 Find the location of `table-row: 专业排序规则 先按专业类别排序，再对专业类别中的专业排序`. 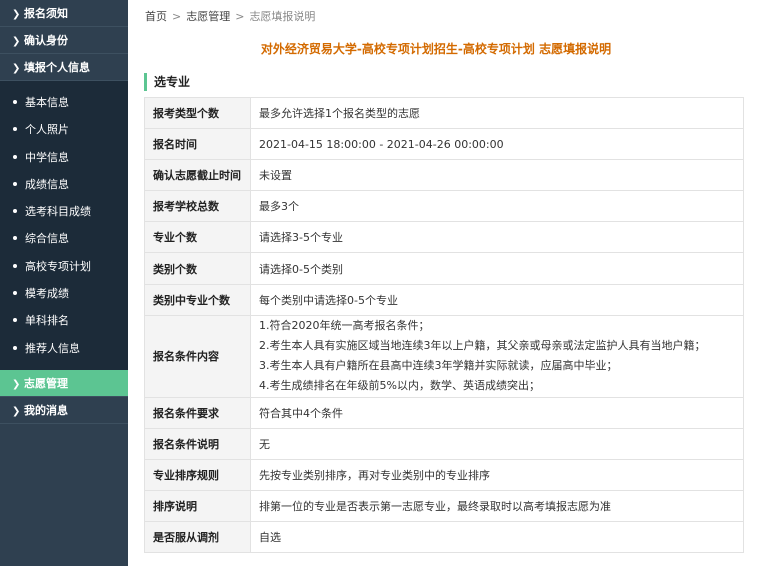

table-row: 专业排序规则 先按专业类别排序，再对专业类别中的专业排序 is located at coordinates (444, 474).